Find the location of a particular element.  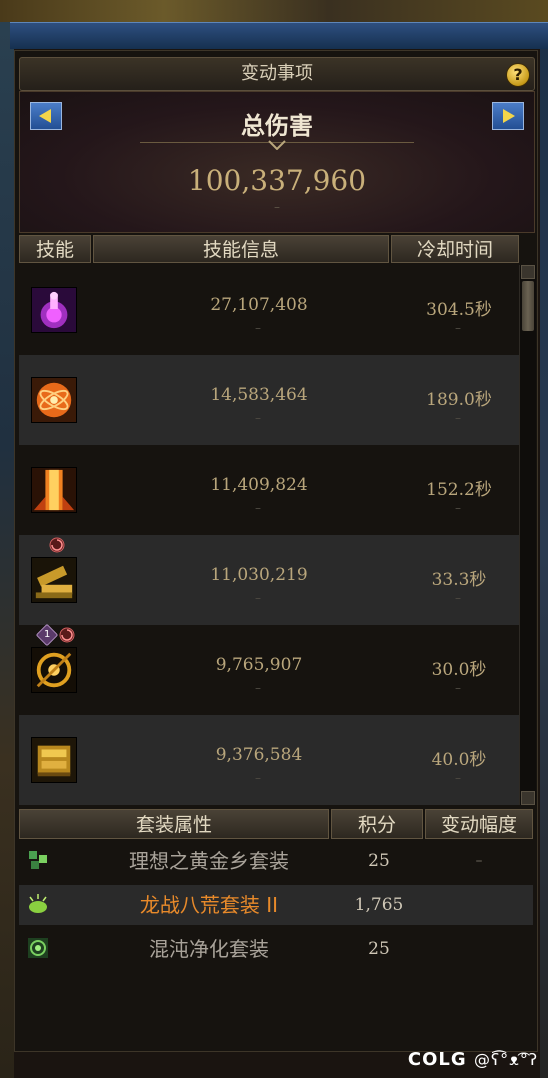

skill-row: 11,409,824 – 152.2秒 – is located at coordinates (269, 490).